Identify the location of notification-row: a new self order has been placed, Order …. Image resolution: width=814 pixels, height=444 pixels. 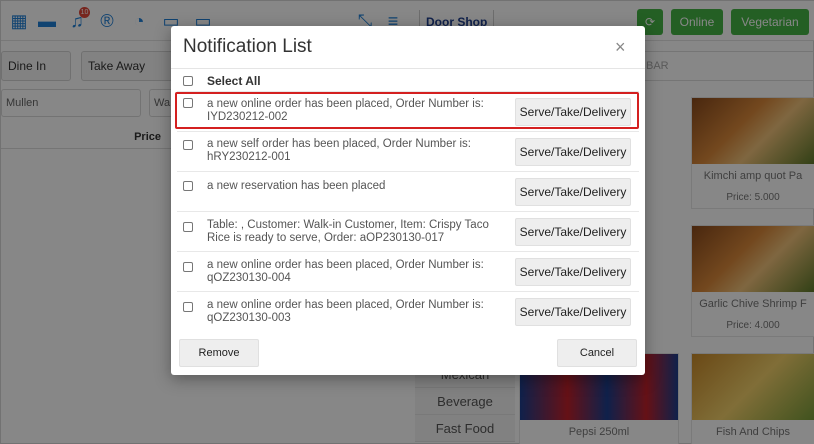
(408, 152).